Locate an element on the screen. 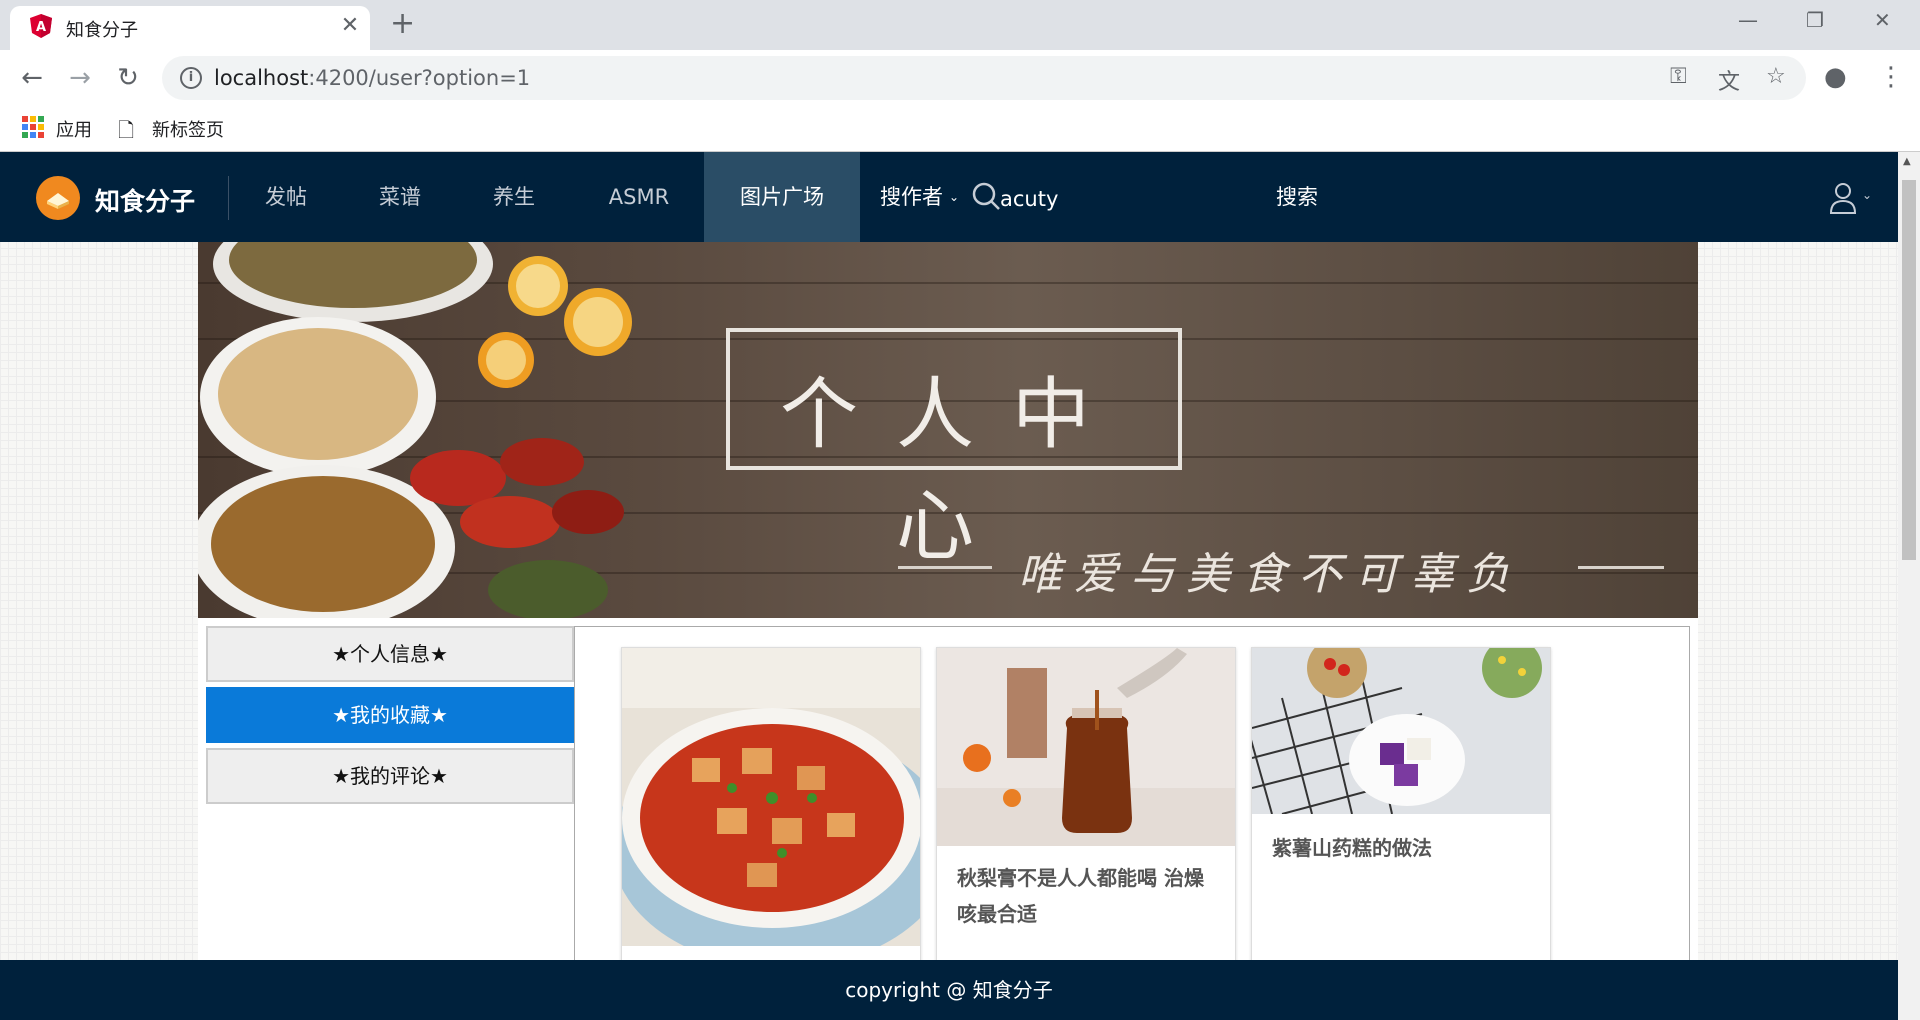 Image resolution: width=1920 pixels, height=1020 pixels. bookmark-star-icon: ☆ is located at coordinates (1776, 76).